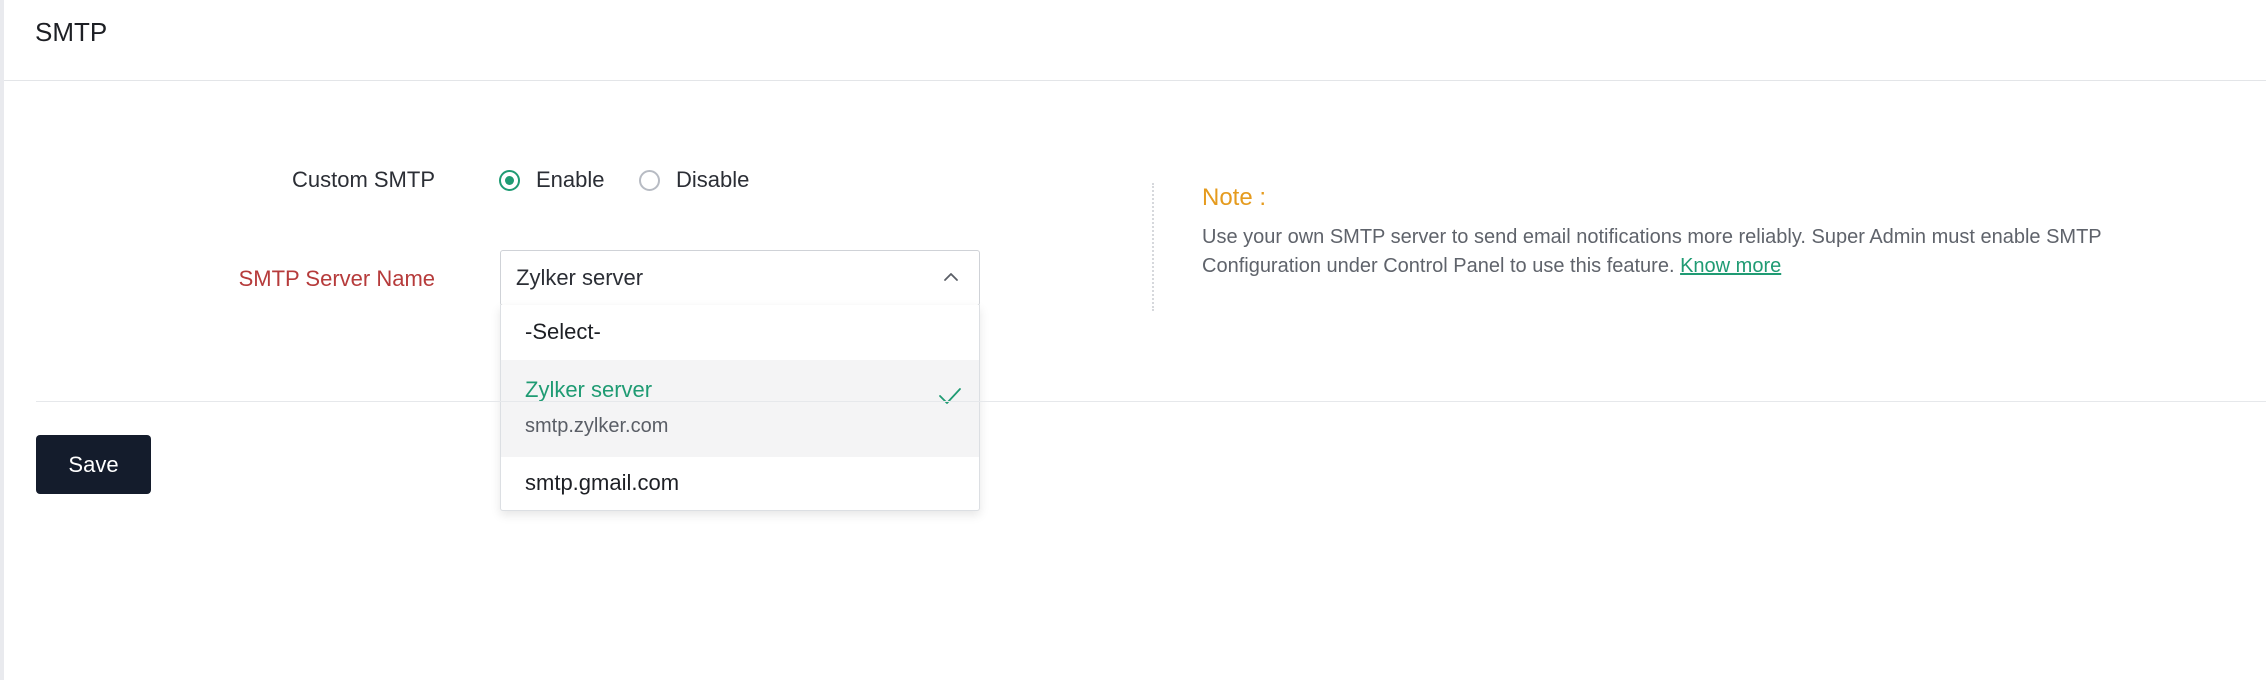  What do you see at coordinates (589, 389) in the screenshot?
I see `dropdown-option-label: Zylker server` at bounding box center [589, 389].